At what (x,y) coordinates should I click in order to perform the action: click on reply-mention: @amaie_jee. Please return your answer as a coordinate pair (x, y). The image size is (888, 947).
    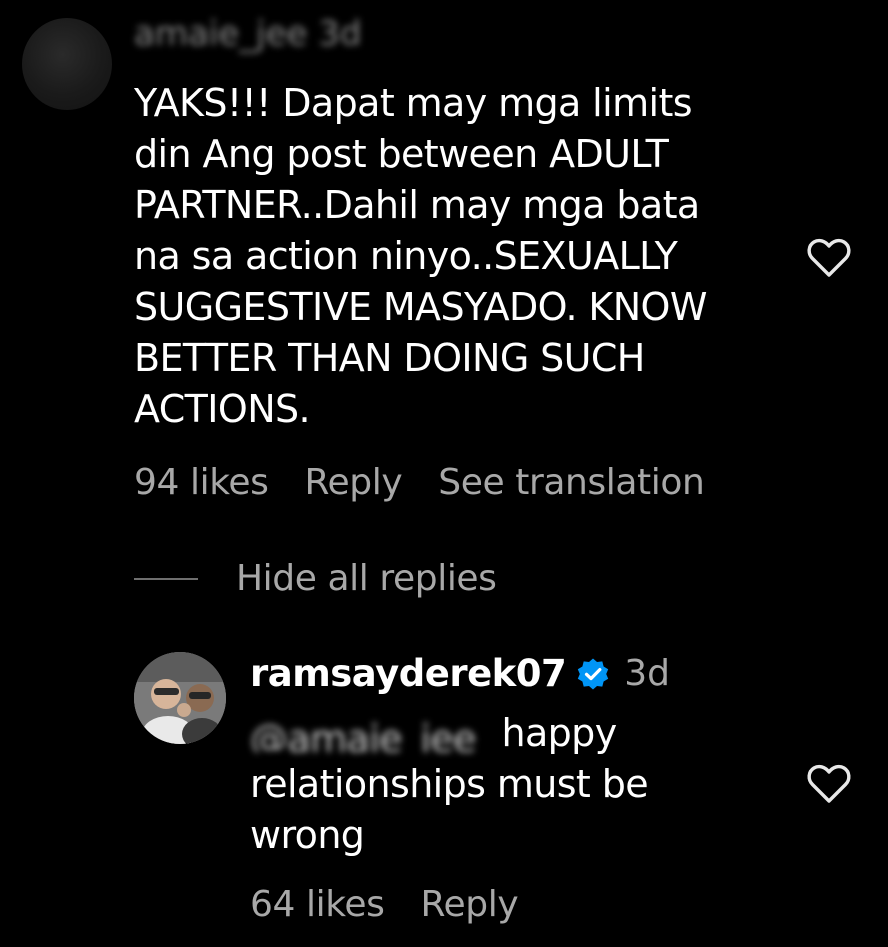
    Looking at the image, I should click on (370, 733).